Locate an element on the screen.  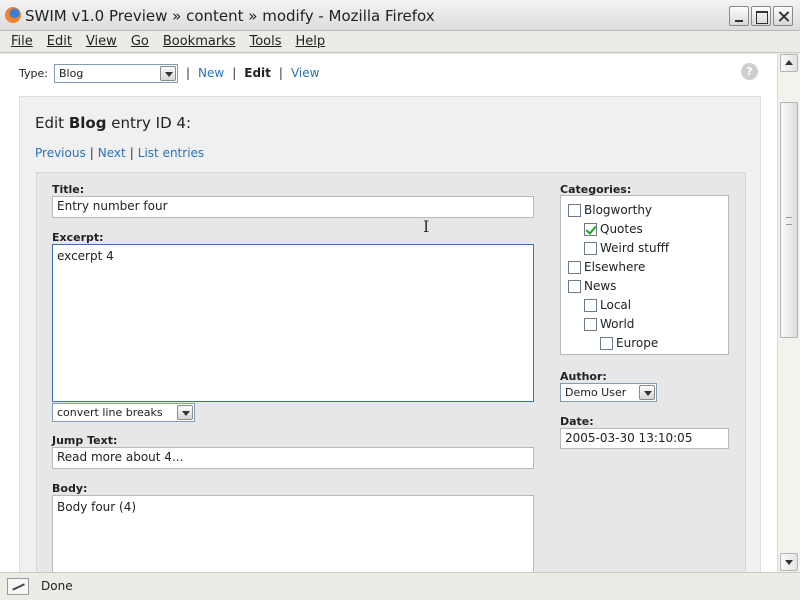
menu-help: Help is located at coordinates (311, 41).